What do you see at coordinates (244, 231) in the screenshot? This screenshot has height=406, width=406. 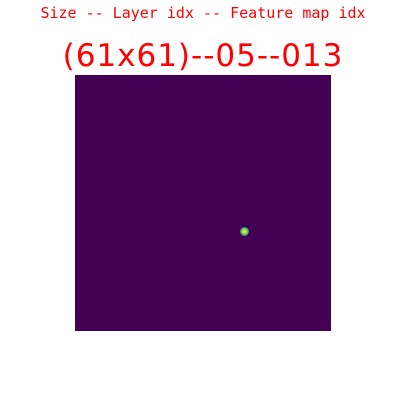 I see `activation-hotspot` at bounding box center [244, 231].